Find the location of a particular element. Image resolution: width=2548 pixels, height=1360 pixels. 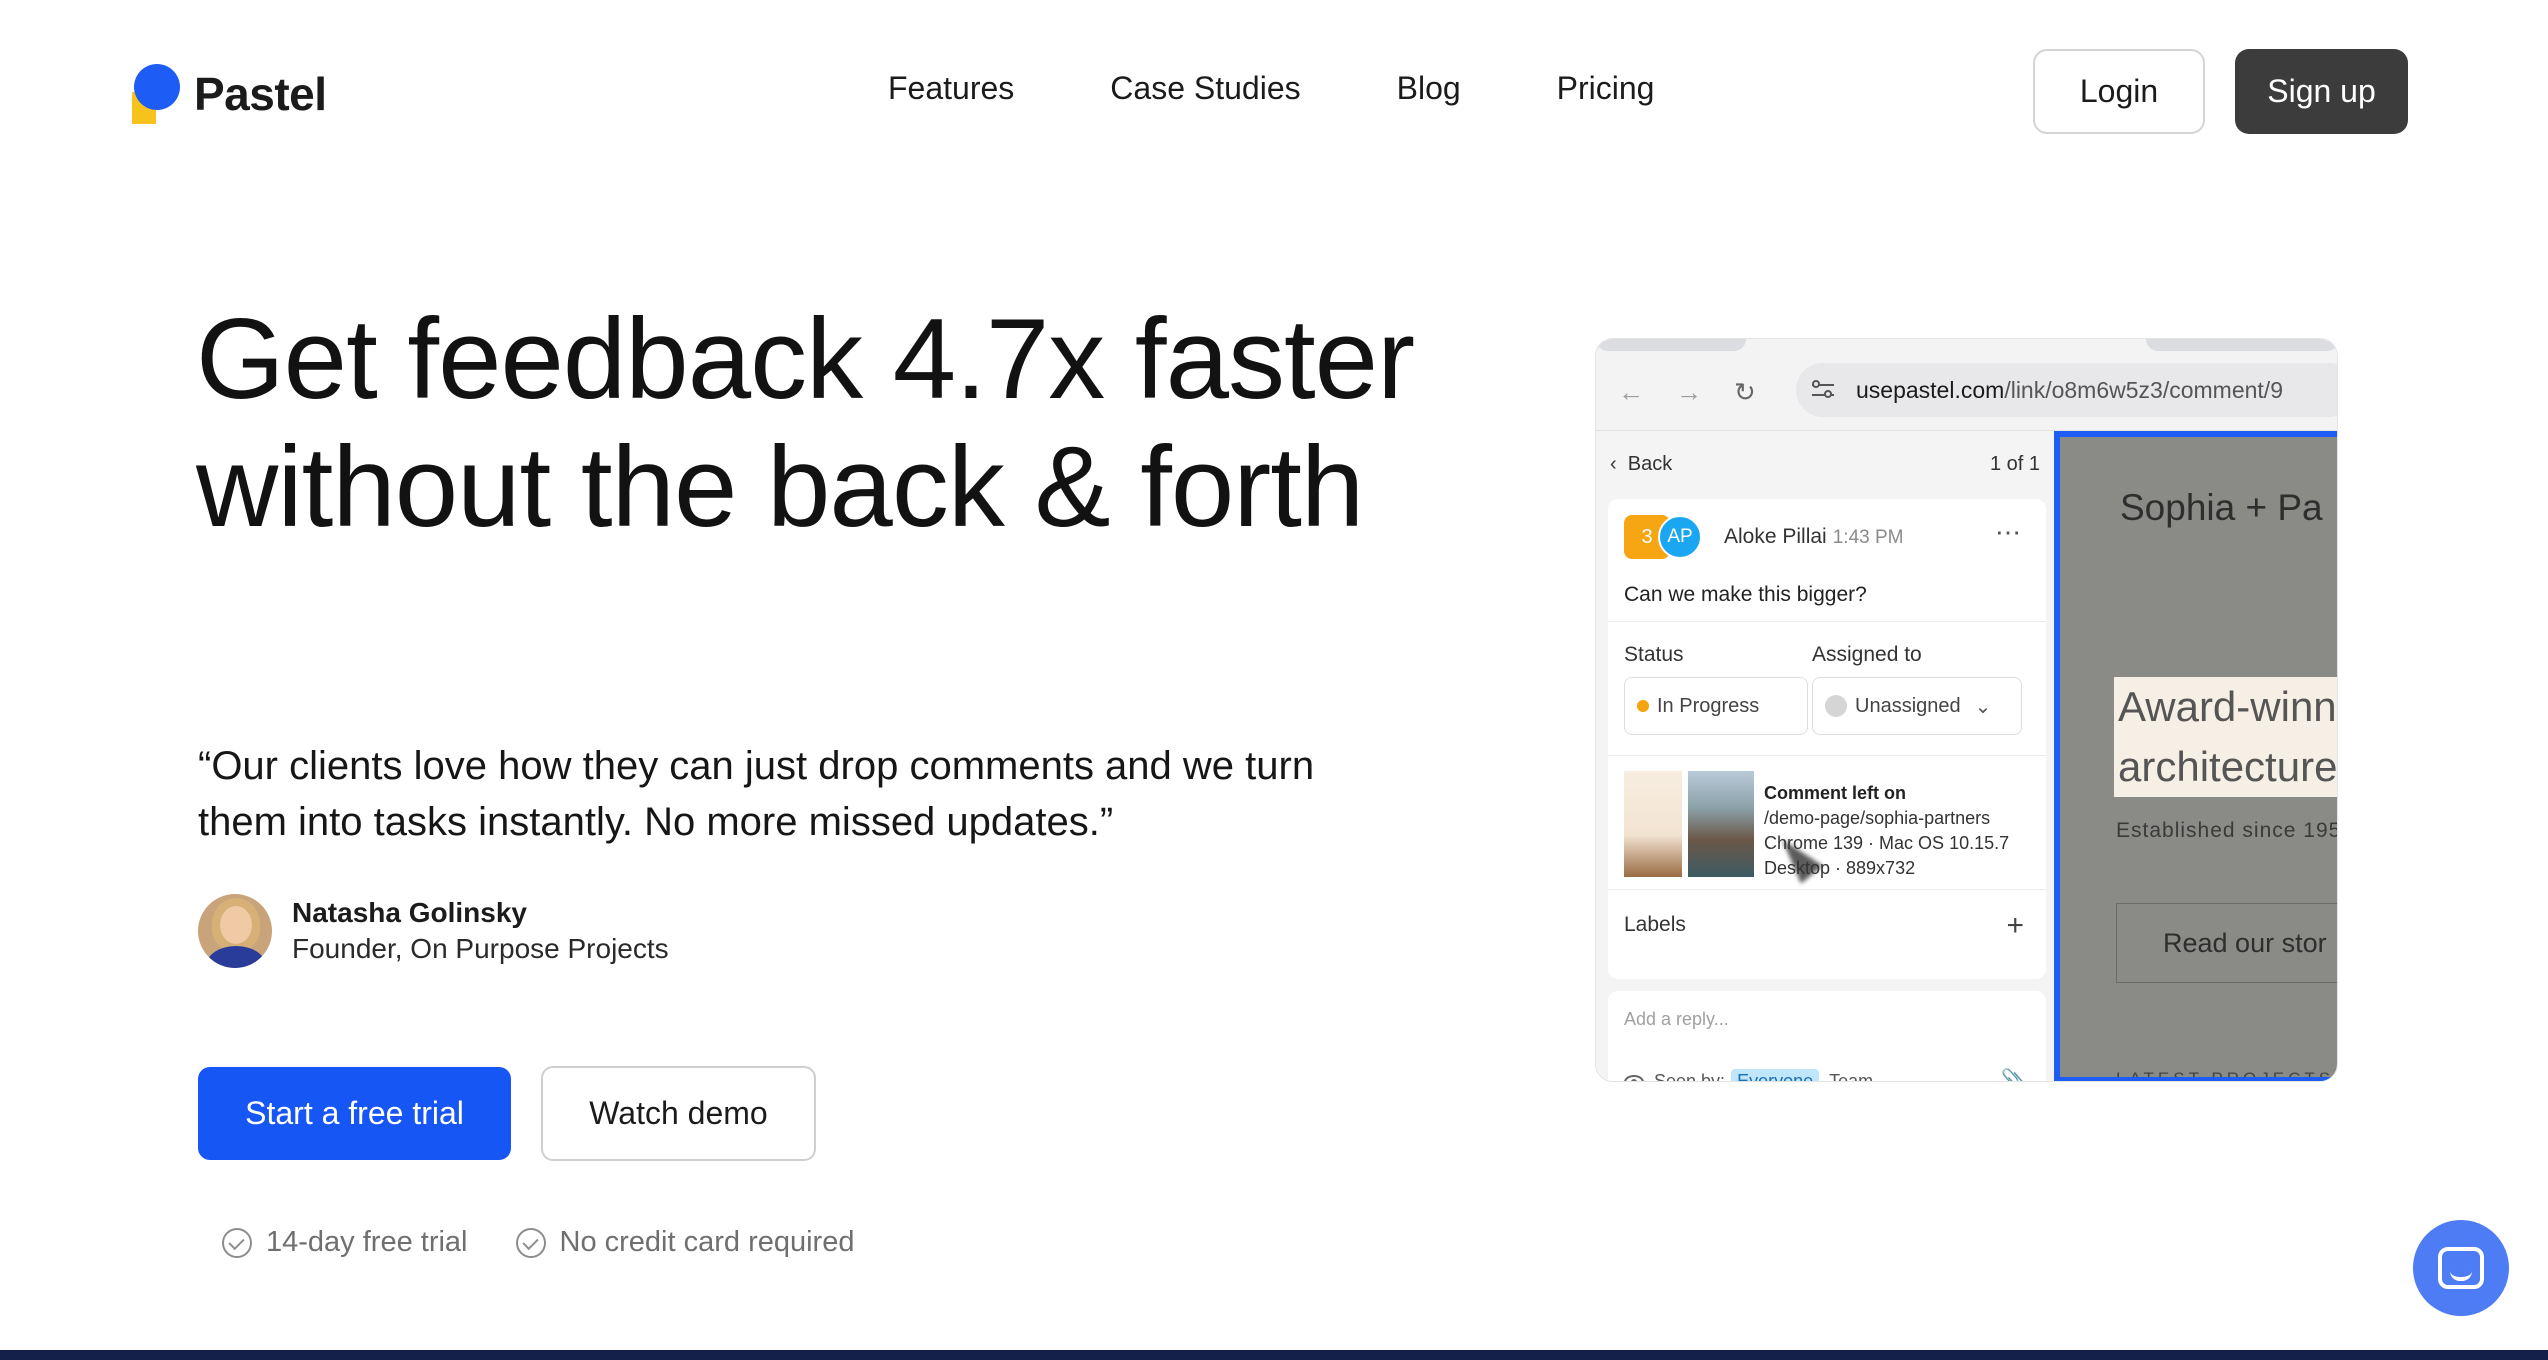

add-label-icon: + is located at coordinates (2015, 925).